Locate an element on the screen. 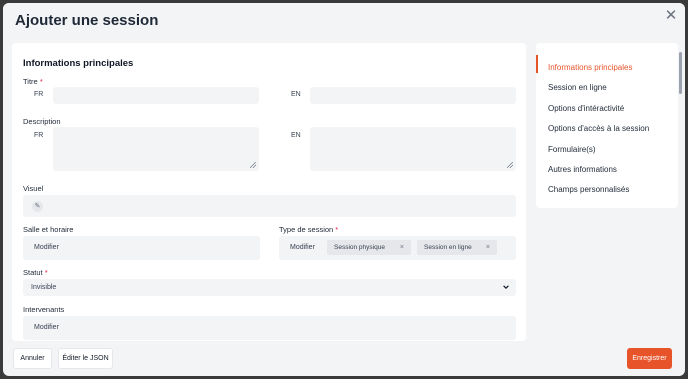 Image resolution: width=688 pixels, height=379 pixels. salle-label: Salle et horaire is located at coordinates (48, 229).